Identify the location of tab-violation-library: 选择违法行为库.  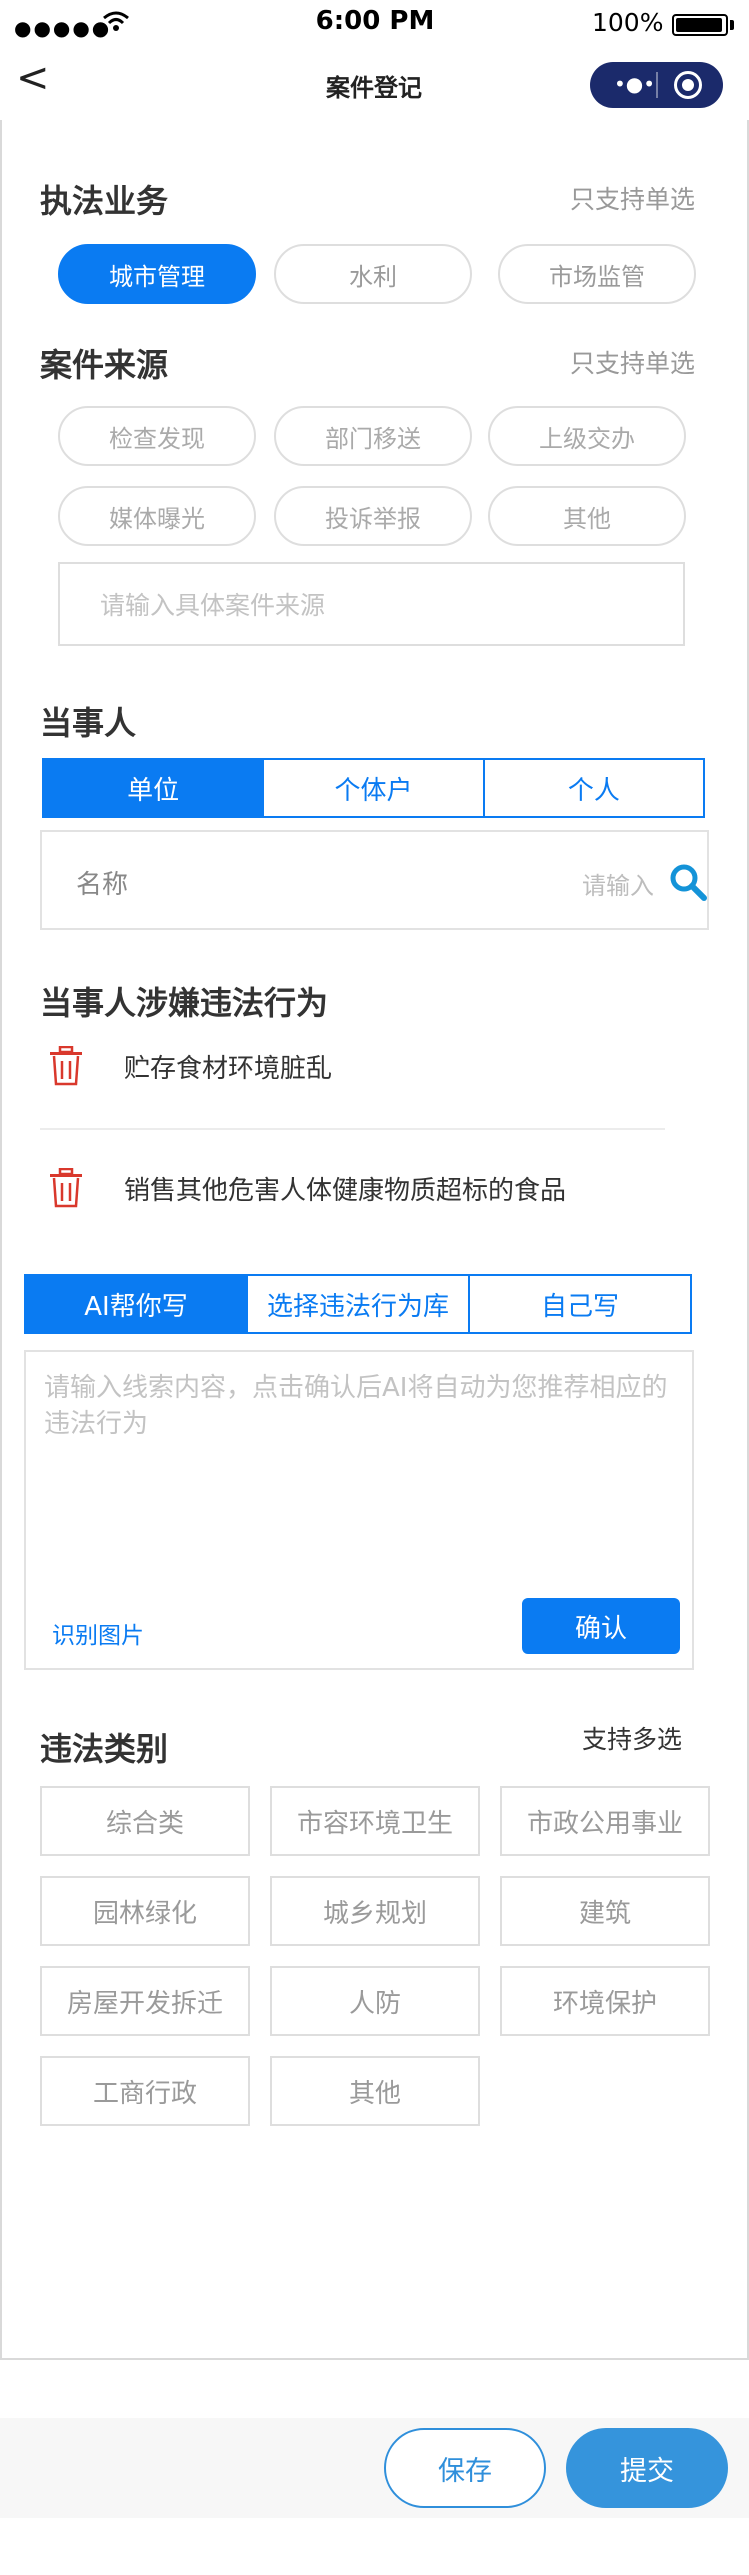
(357, 1304).